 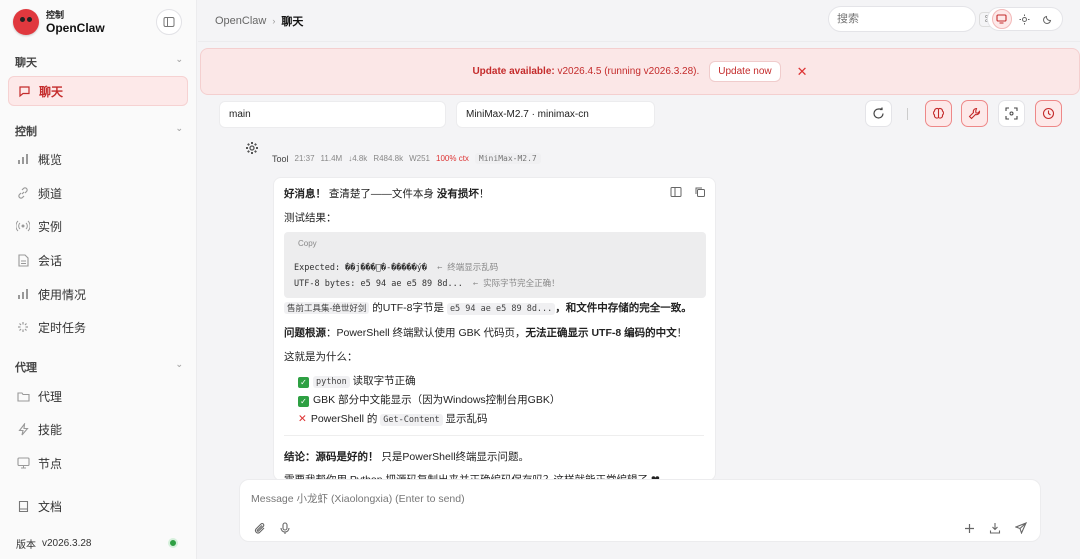 What do you see at coordinates (252, 149) in the screenshot?
I see `gear-icon` at bounding box center [252, 149].